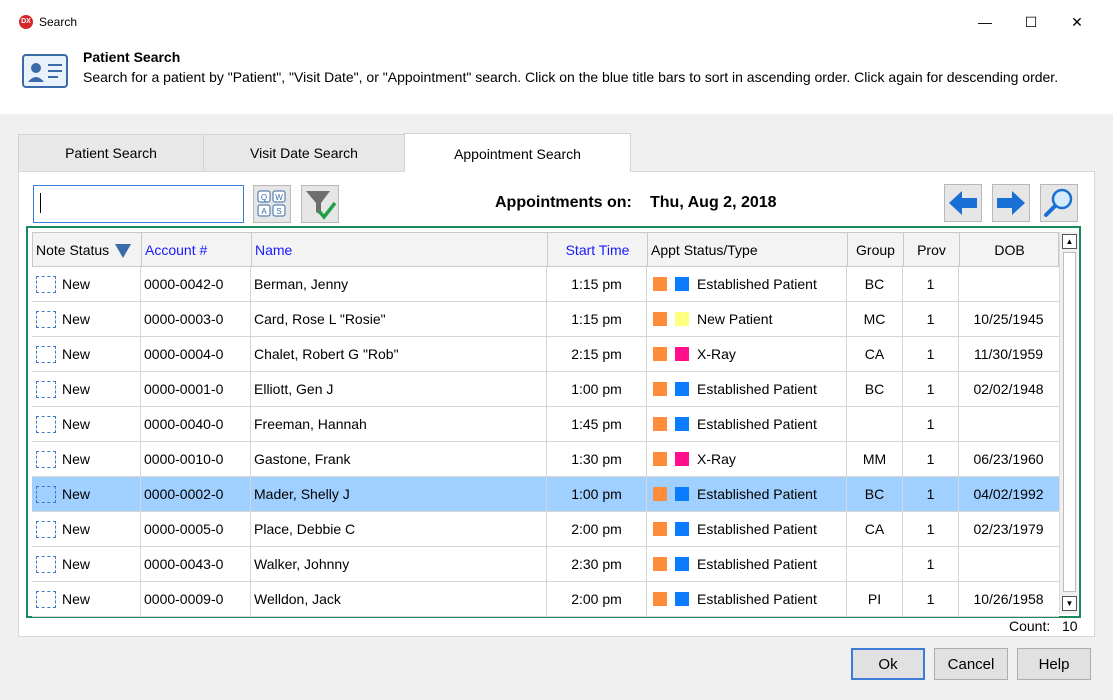 The image size is (1113, 700). What do you see at coordinates (874, 319) in the screenshot?
I see `group-text: MC` at bounding box center [874, 319].